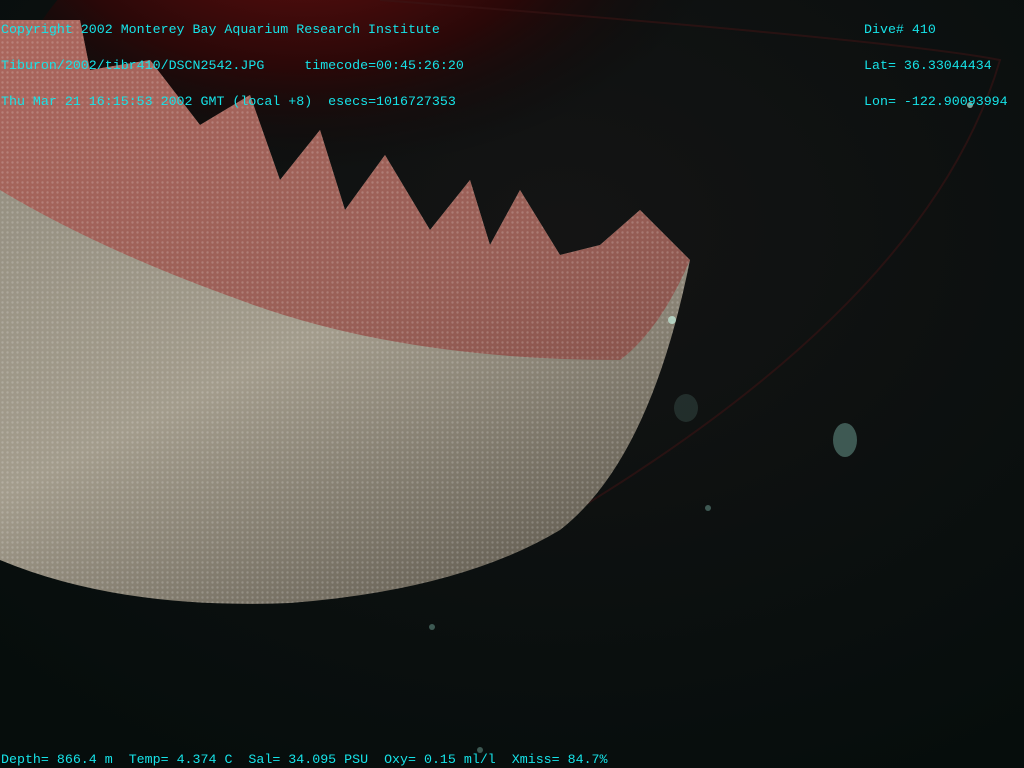  Describe the element at coordinates (900, 29) in the screenshot. I see `dive-number: Dive# 410` at that location.